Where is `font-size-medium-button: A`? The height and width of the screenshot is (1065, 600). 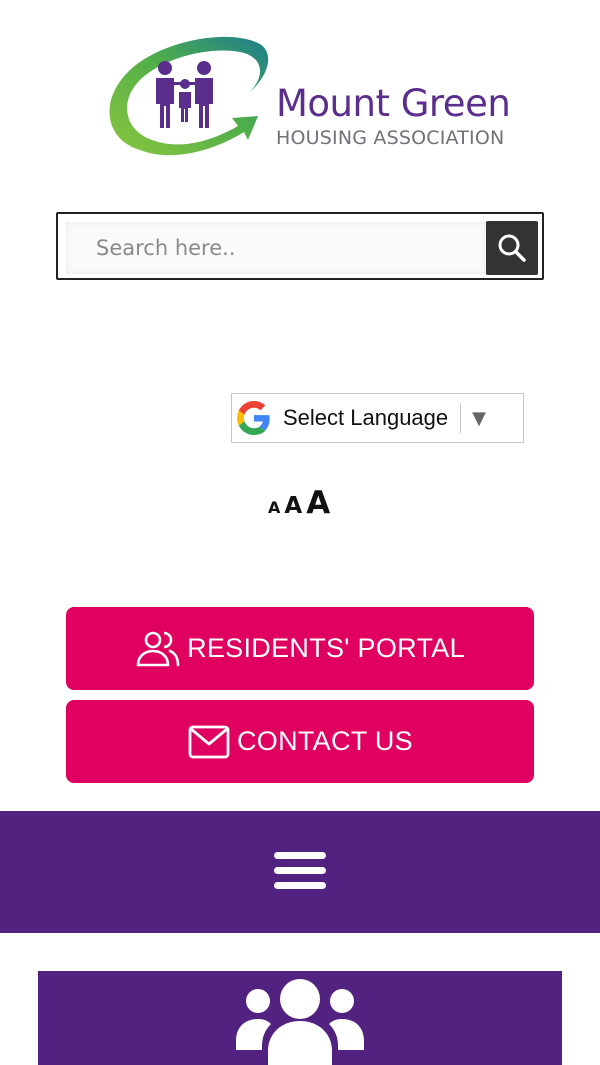
font-size-medium-button: A is located at coordinates (293, 506).